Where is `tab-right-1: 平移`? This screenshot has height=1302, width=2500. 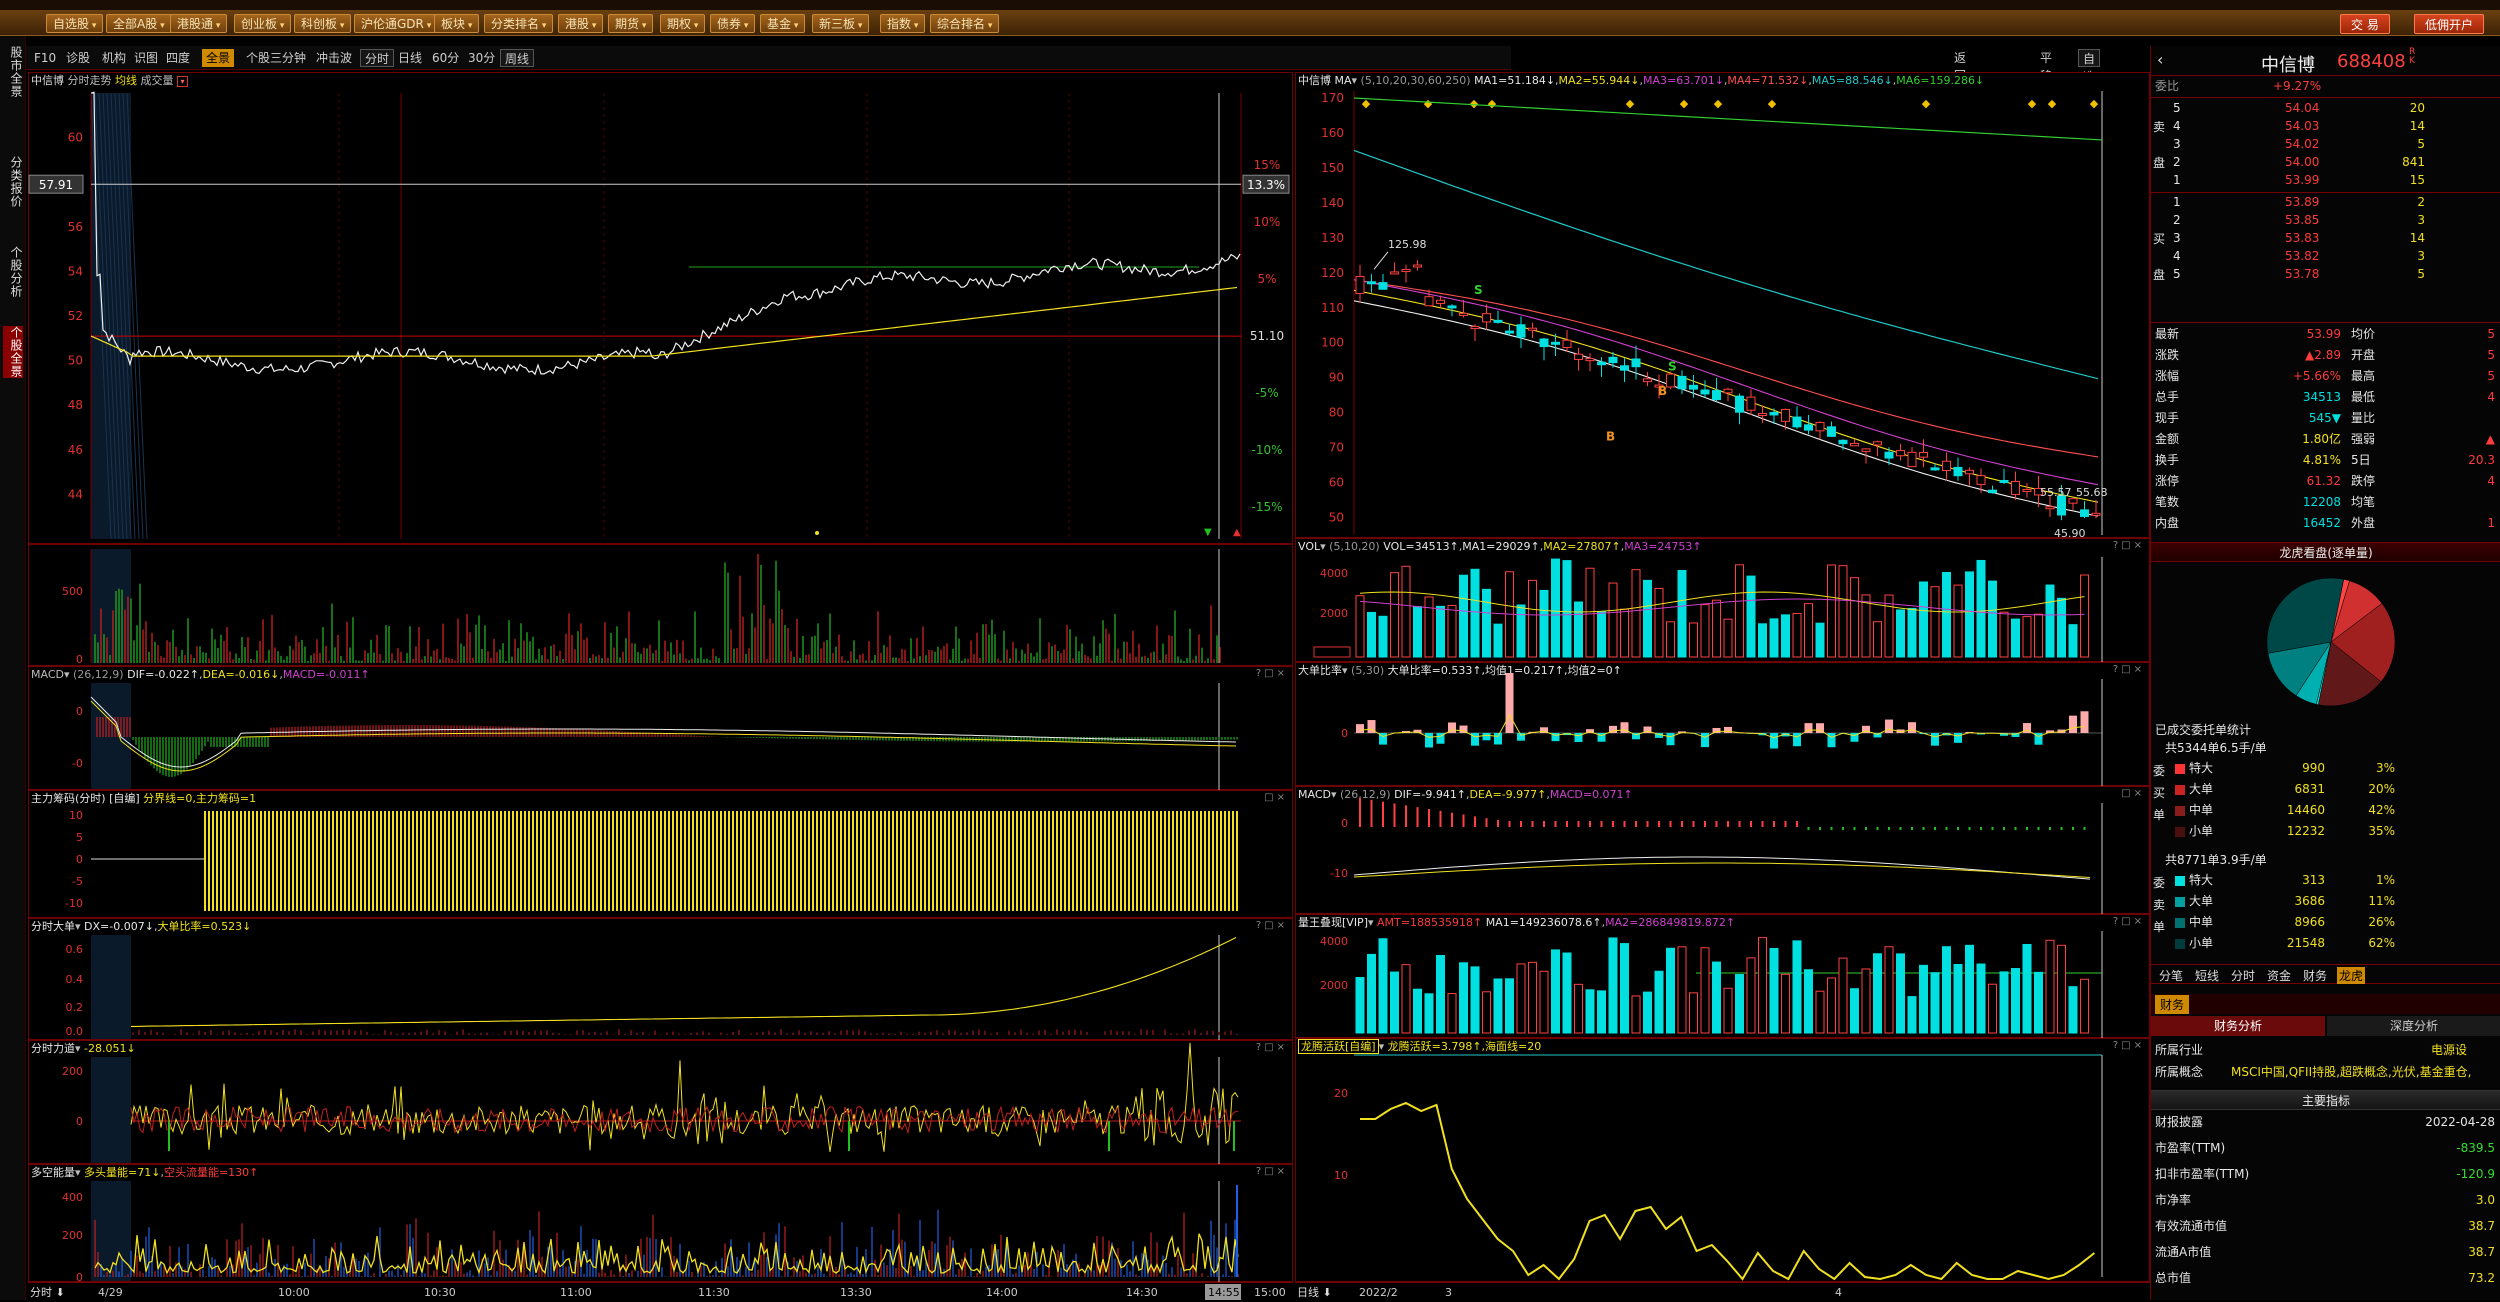 tab-right-1: 平移 is located at coordinates (2046, 58).